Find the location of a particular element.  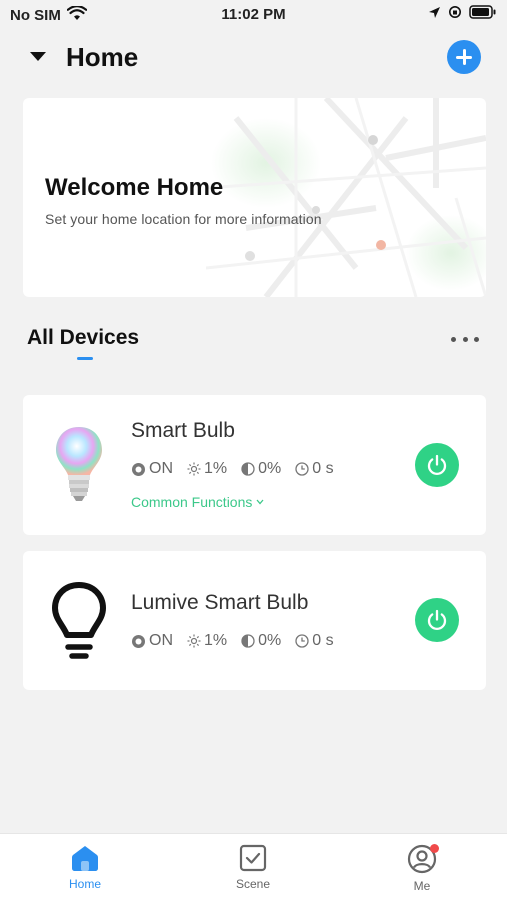

device-name: Smart Bulb is located at coordinates (183, 430).